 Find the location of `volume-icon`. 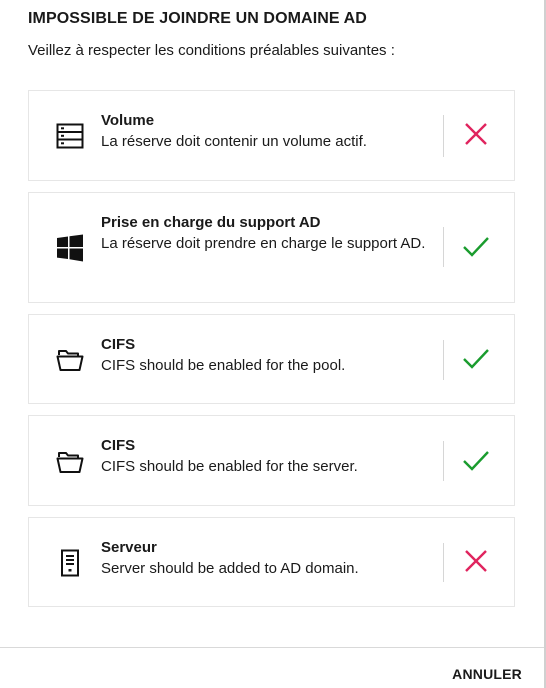

volume-icon is located at coordinates (70, 136).